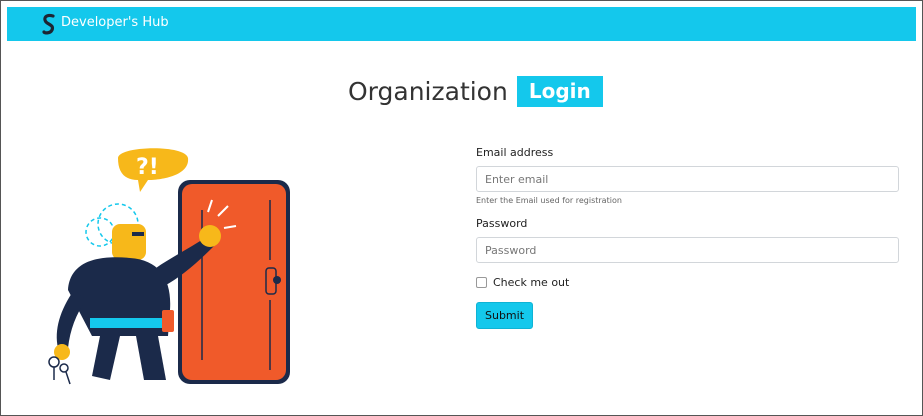  What do you see at coordinates (559, 91) in the screenshot?
I see `login-badge: Login` at bounding box center [559, 91].